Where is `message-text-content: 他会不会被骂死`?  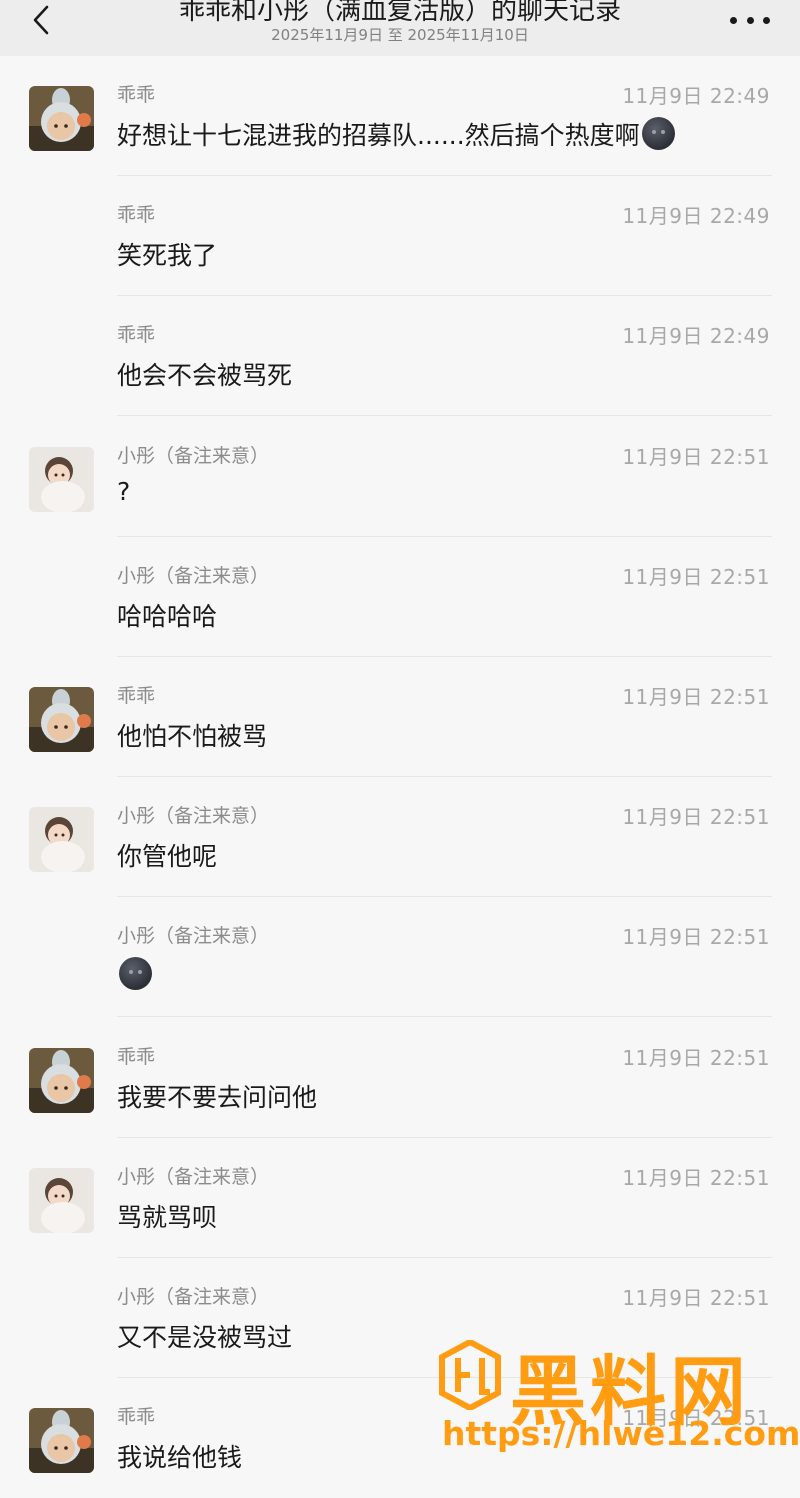 message-text-content: 他会不会被骂死 is located at coordinates (205, 376).